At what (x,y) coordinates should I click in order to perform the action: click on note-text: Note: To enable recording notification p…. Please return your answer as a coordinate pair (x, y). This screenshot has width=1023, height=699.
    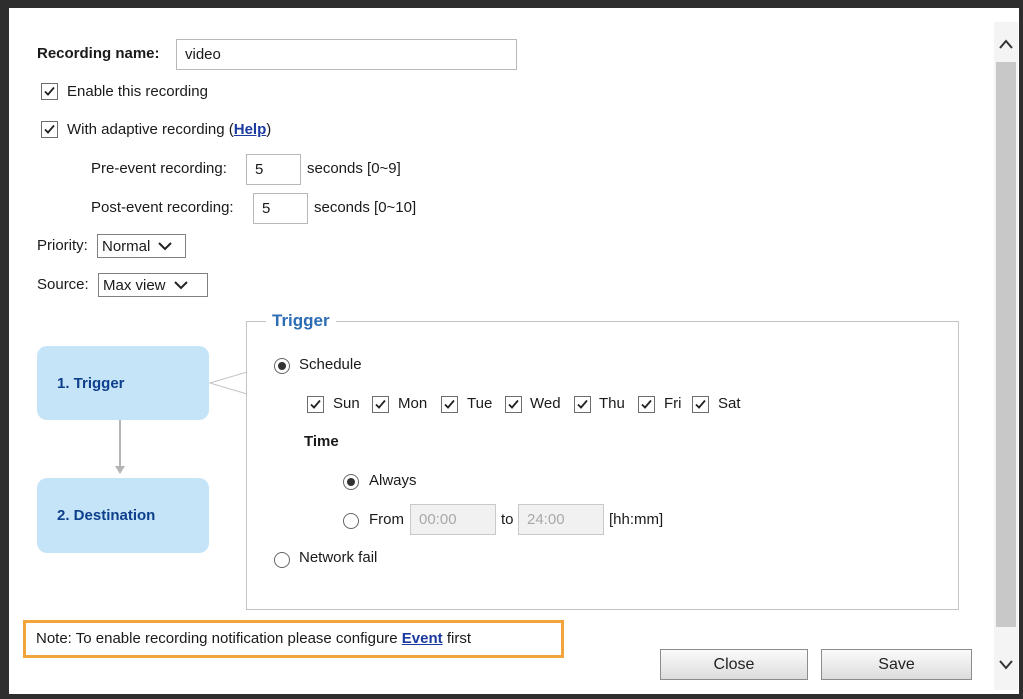
    Looking at the image, I should click on (219, 638).